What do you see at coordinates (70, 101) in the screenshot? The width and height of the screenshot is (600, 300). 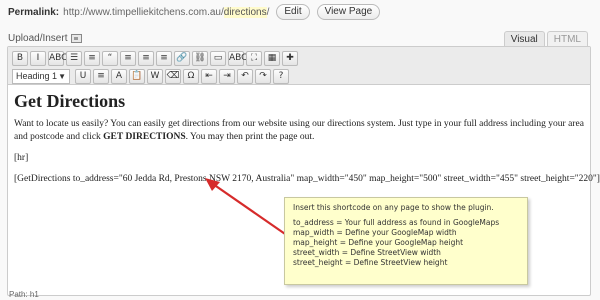 I see `content-heading: Get Directions` at bounding box center [70, 101].